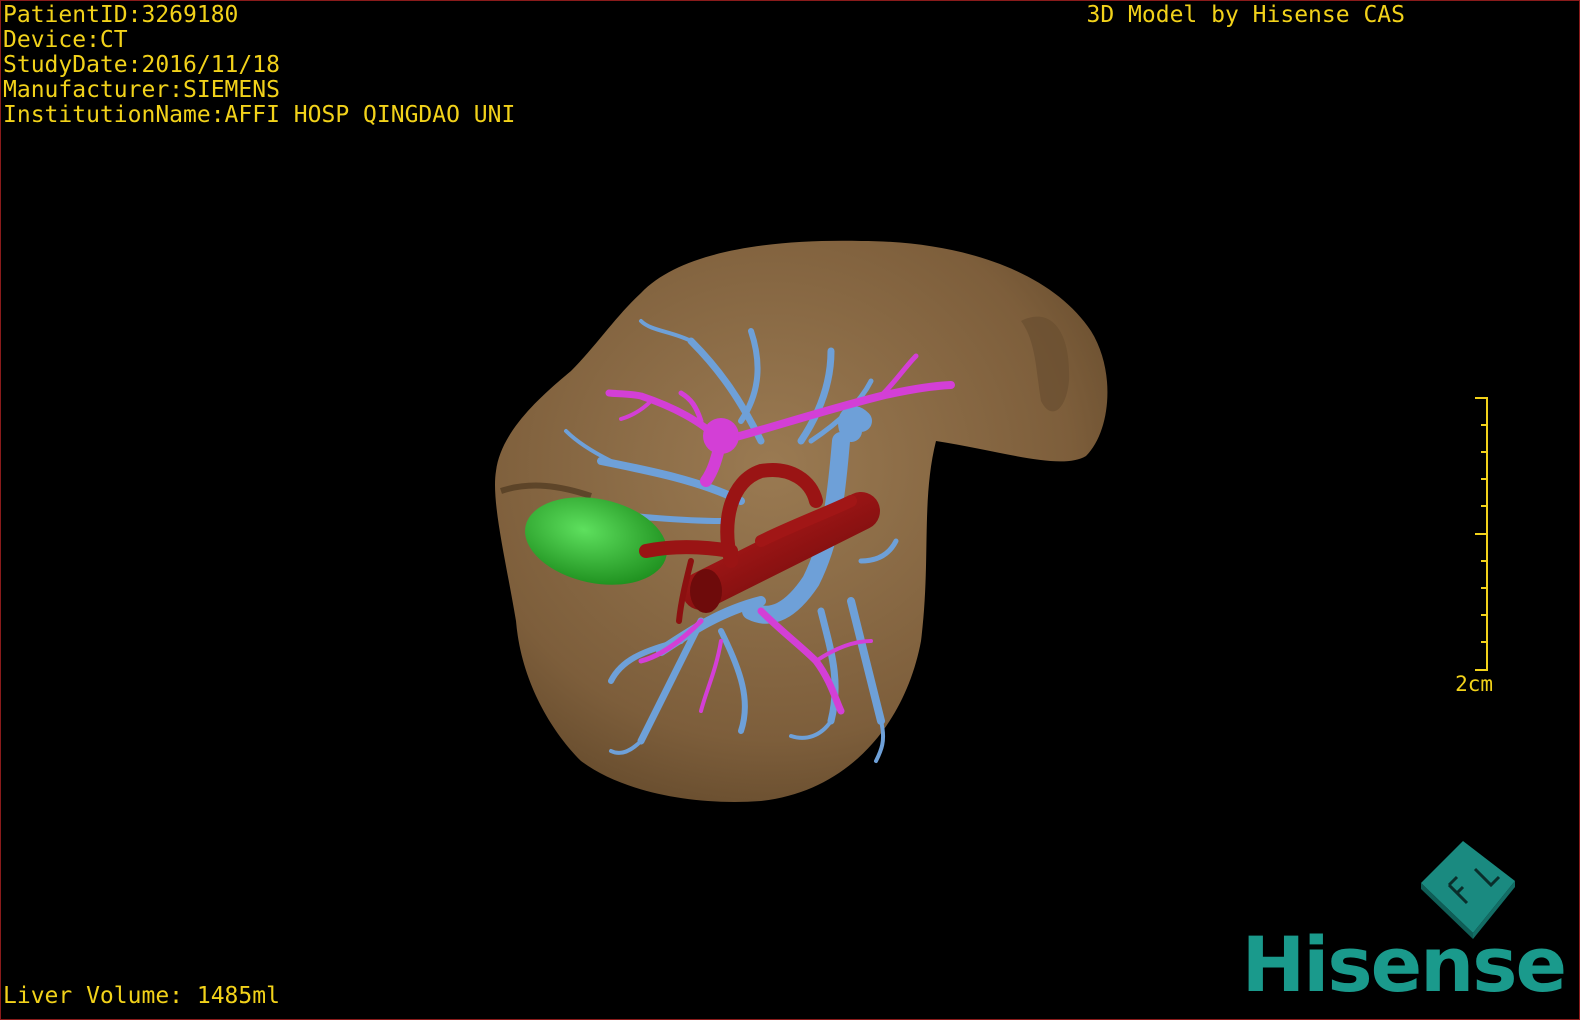 The height and width of the screenshot is (1020, 1580). I want to click on hisense-logo: Hisense, so click(1404, 964).